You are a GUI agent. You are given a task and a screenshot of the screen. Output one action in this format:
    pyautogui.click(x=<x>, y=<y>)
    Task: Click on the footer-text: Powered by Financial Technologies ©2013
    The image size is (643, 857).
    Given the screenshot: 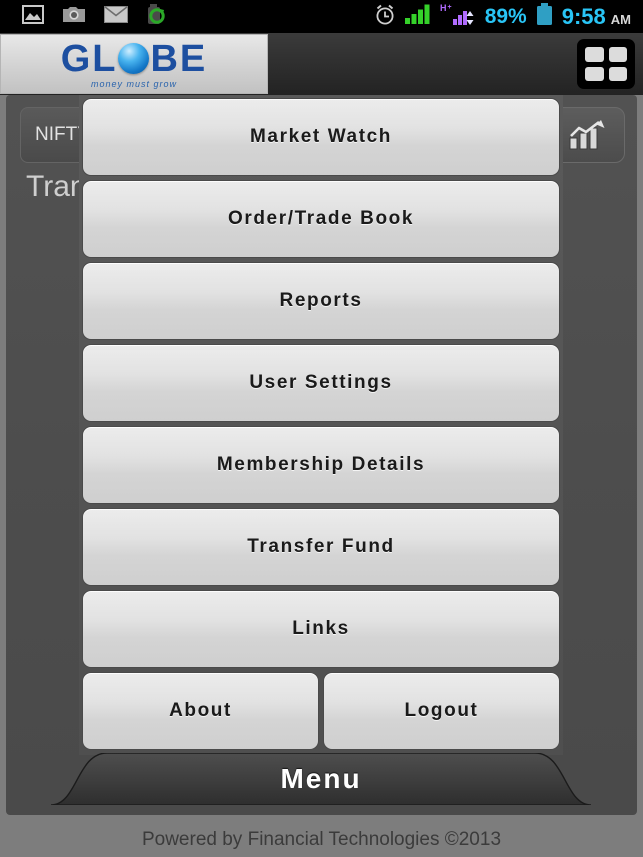 What is the action you would take?
    pyautogui.click(x=321, y=839)
    